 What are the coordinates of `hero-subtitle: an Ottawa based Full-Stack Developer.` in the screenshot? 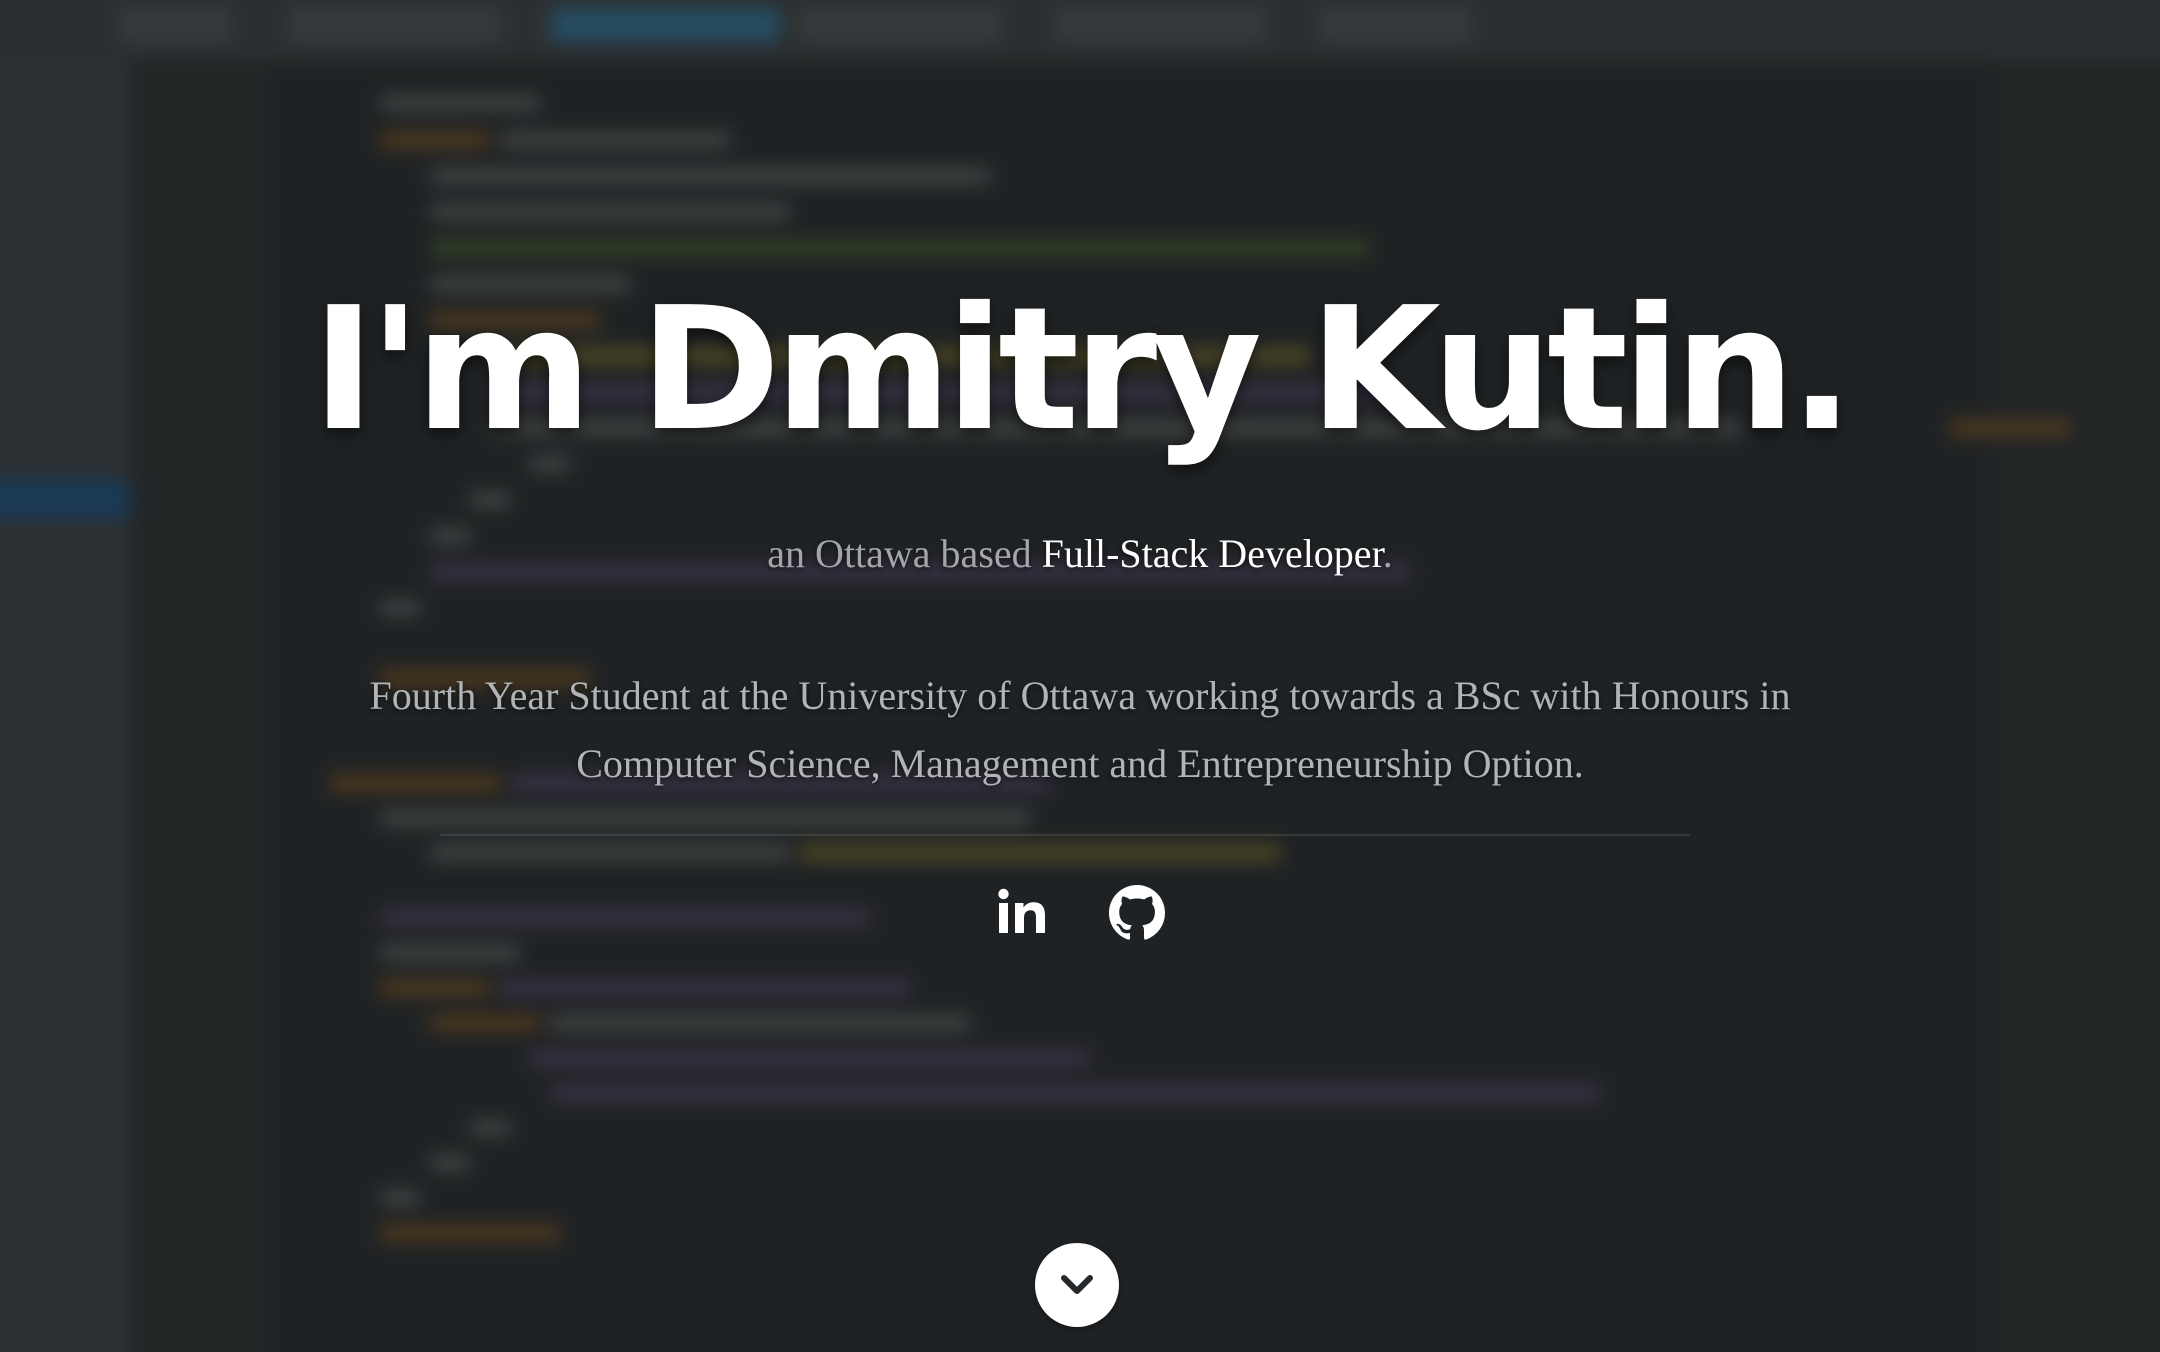 It's located at (1080, 553).